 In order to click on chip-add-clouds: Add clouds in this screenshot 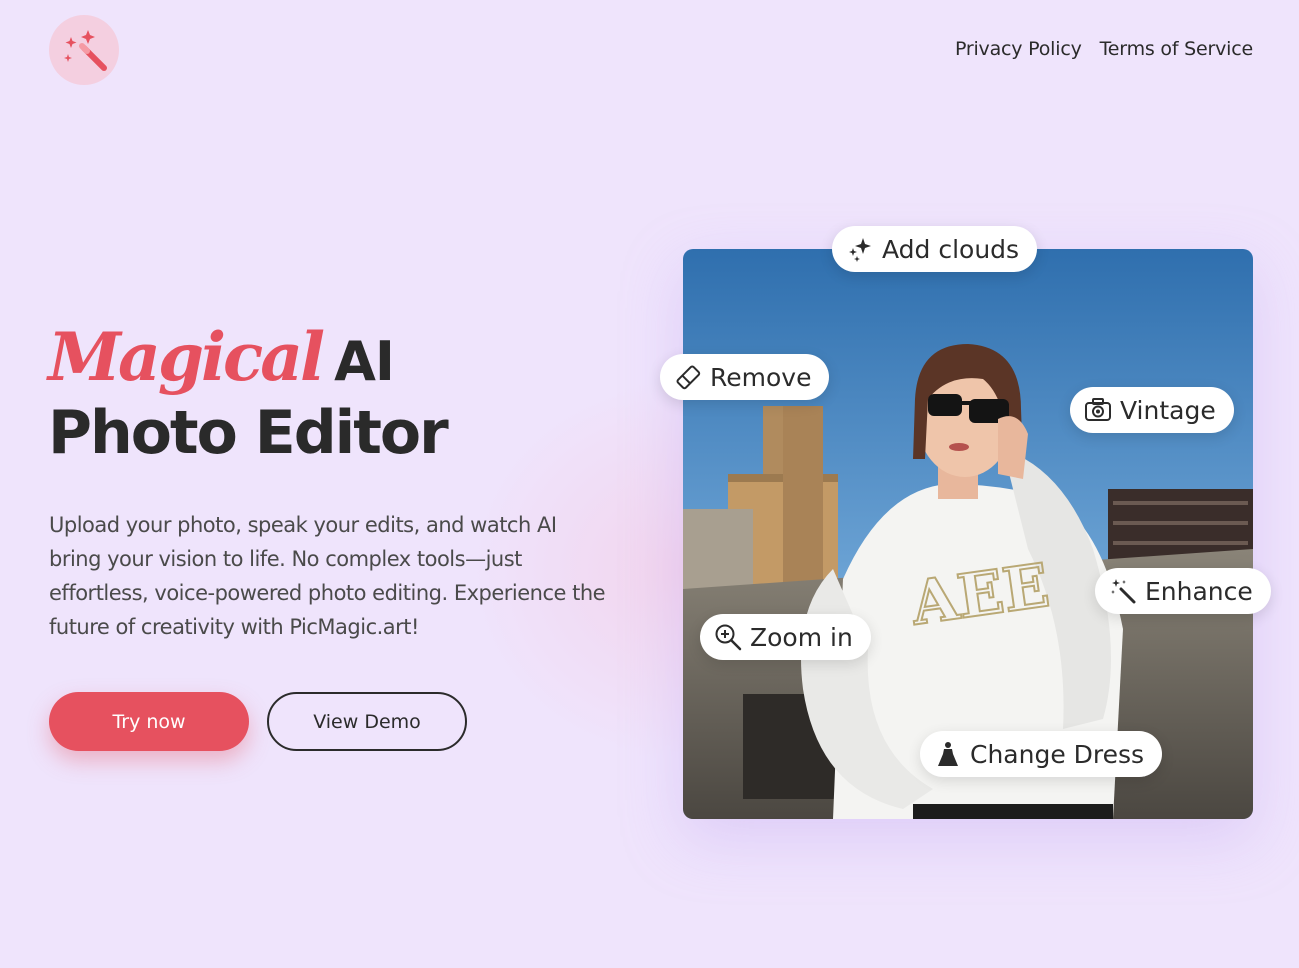, I will do `click(935, 249)`.